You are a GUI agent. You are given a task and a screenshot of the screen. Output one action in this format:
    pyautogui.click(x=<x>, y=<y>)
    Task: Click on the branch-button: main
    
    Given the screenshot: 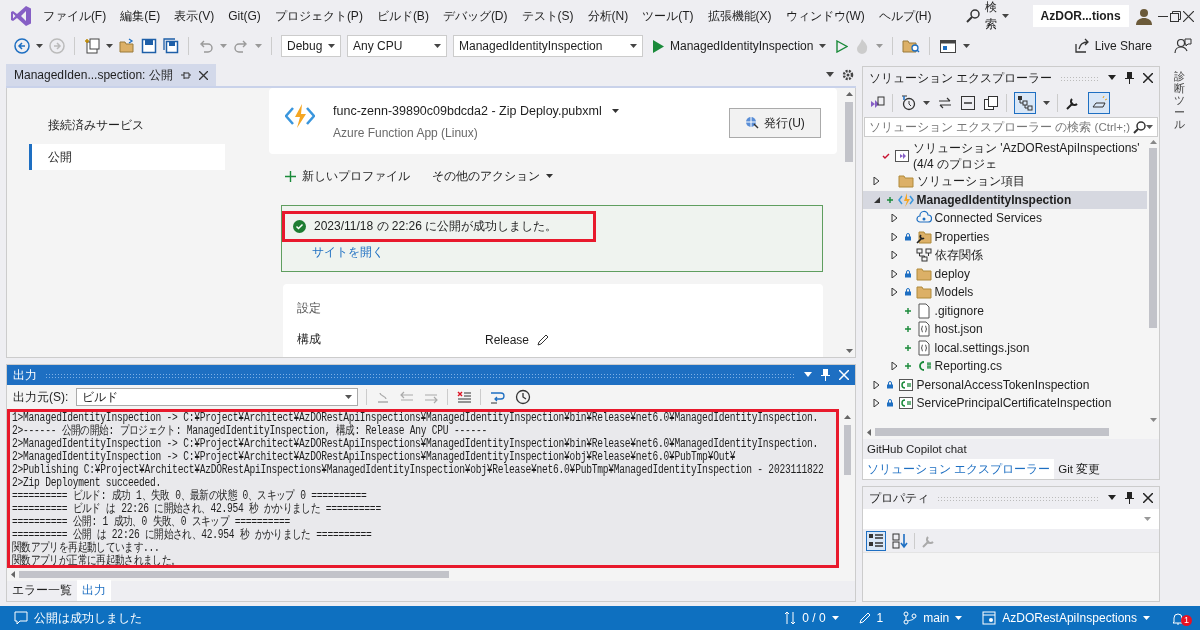 What is the action you would take?
    pyautogui.click(x=933, y=618)
    